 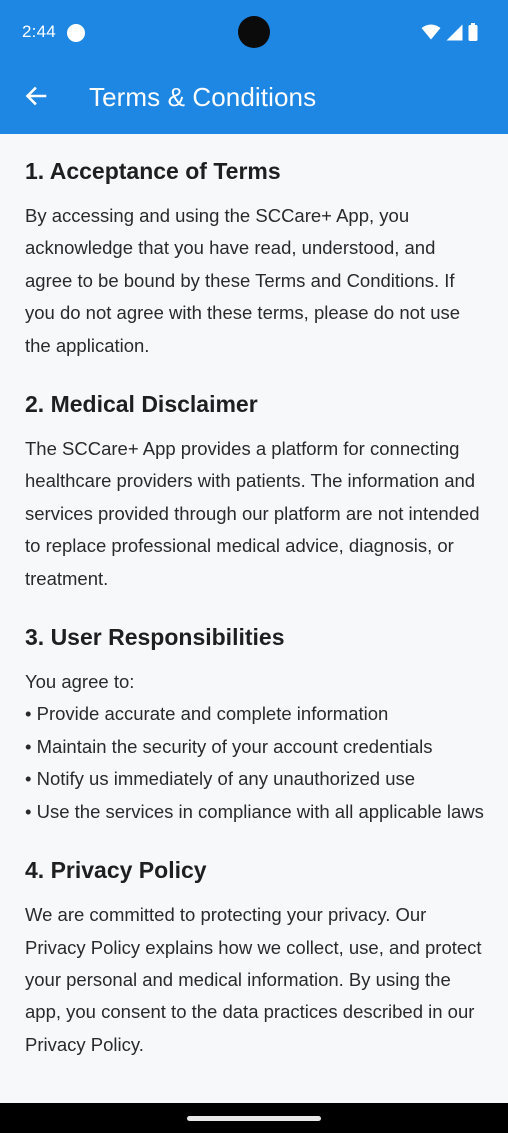 What do you see at coordinates (203, 97) in the screenshot?
I see `page-title: Terms & Conditions` at bounding box center [203, 97].